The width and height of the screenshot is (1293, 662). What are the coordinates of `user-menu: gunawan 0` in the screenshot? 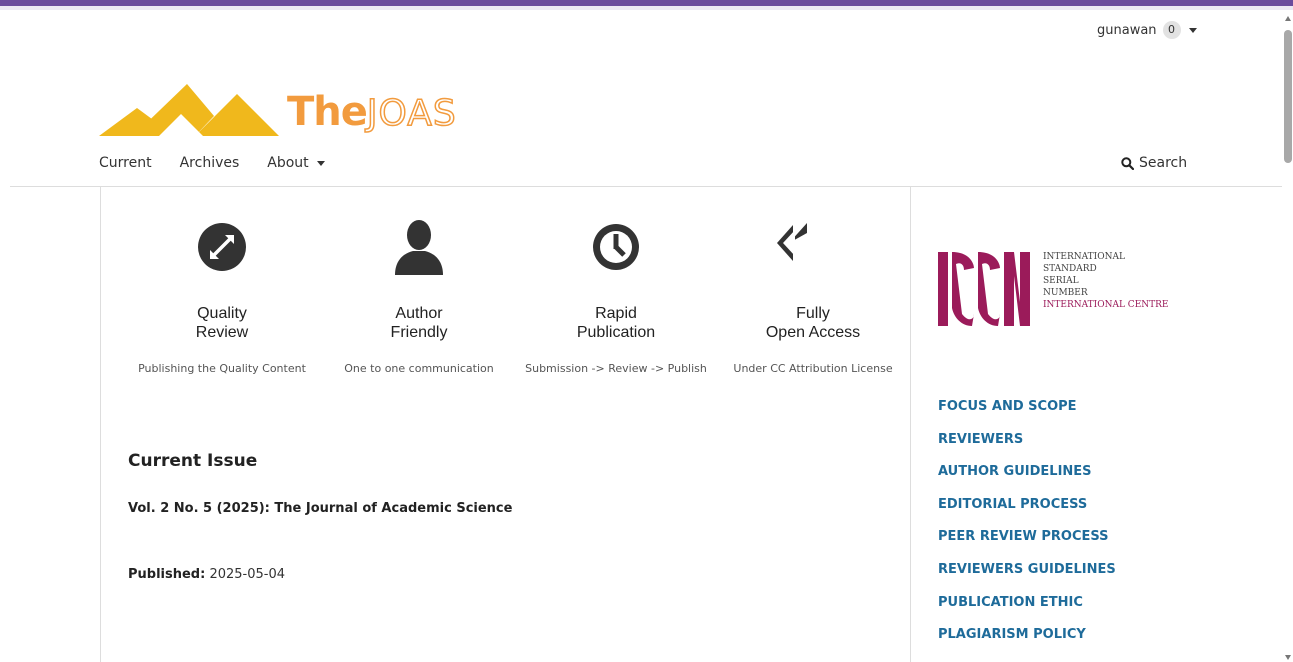 It's located at (1147, 30).